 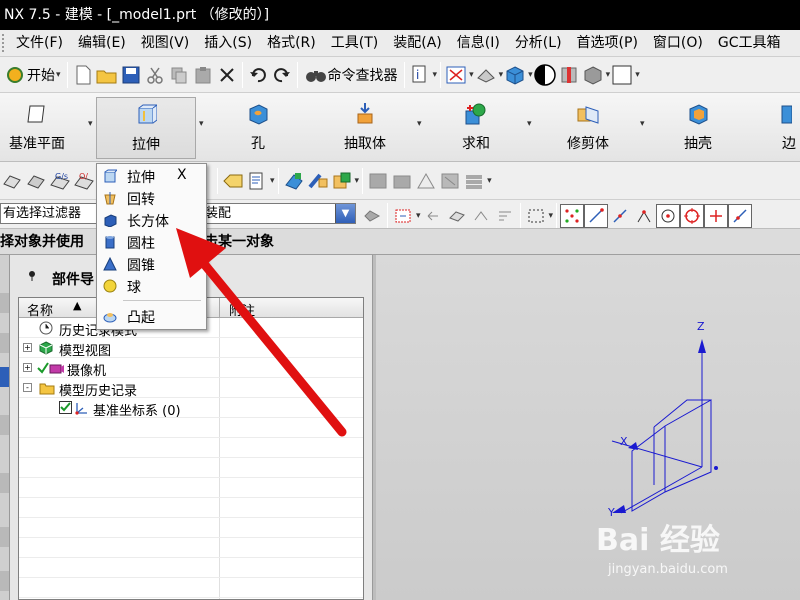 I want to click on watermark-brand: Bai 经验, so click(x=658, y=540).